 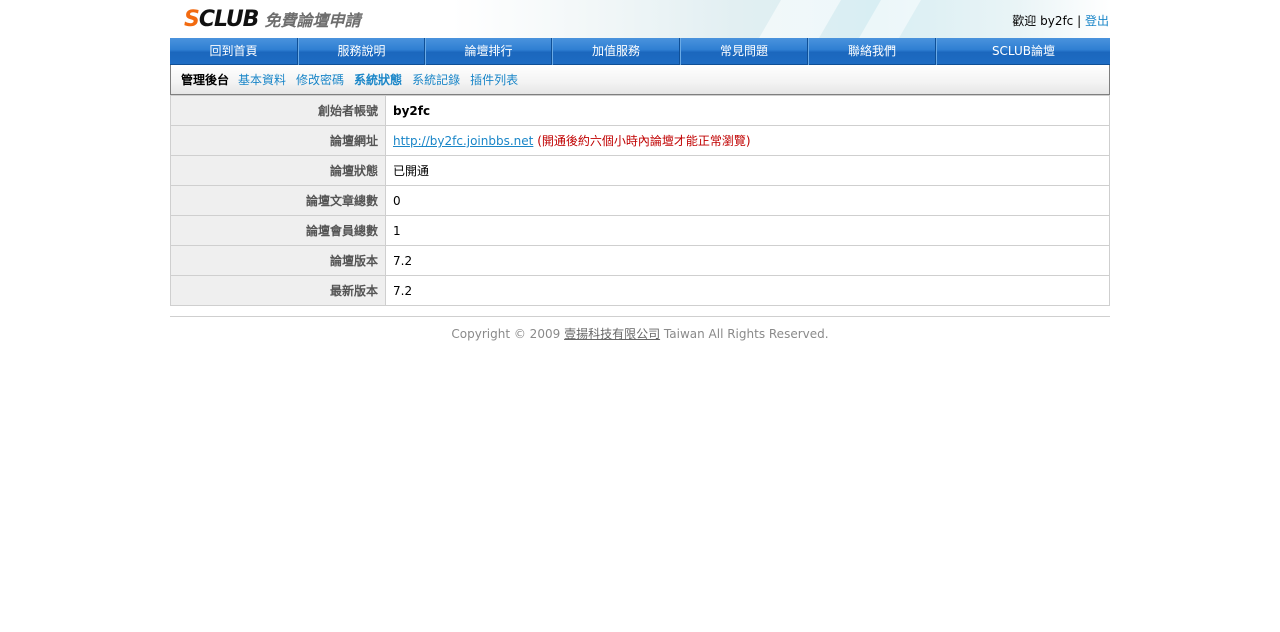 What do you see at coordinates (278, 290) in the screenshot?
I see `row-label: 最新版本` at bounding box center [278, 290].